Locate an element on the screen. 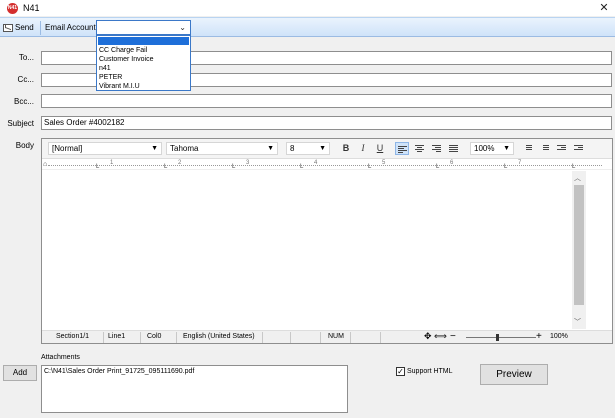 The image size is (615, 418). preview-button: Preview is located at coordinates (514, 374).